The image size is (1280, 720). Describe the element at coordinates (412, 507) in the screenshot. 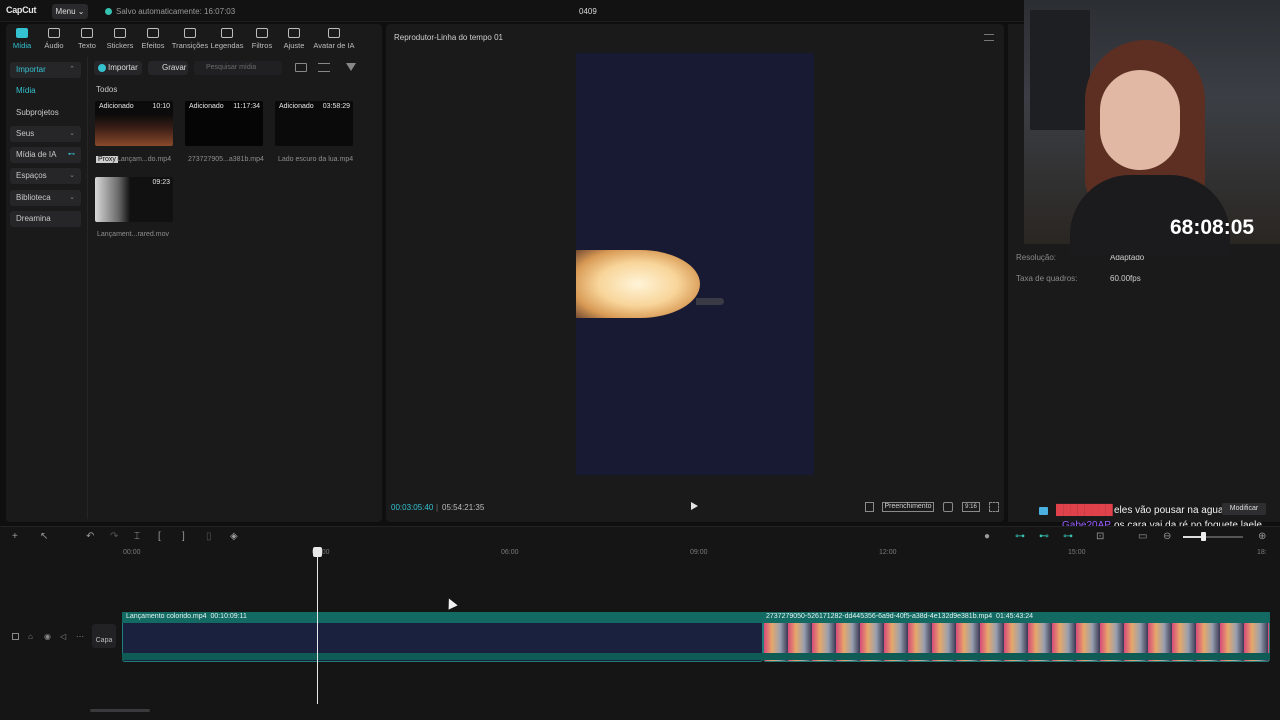

I see `current-time: 00:03:05:40` at that location.